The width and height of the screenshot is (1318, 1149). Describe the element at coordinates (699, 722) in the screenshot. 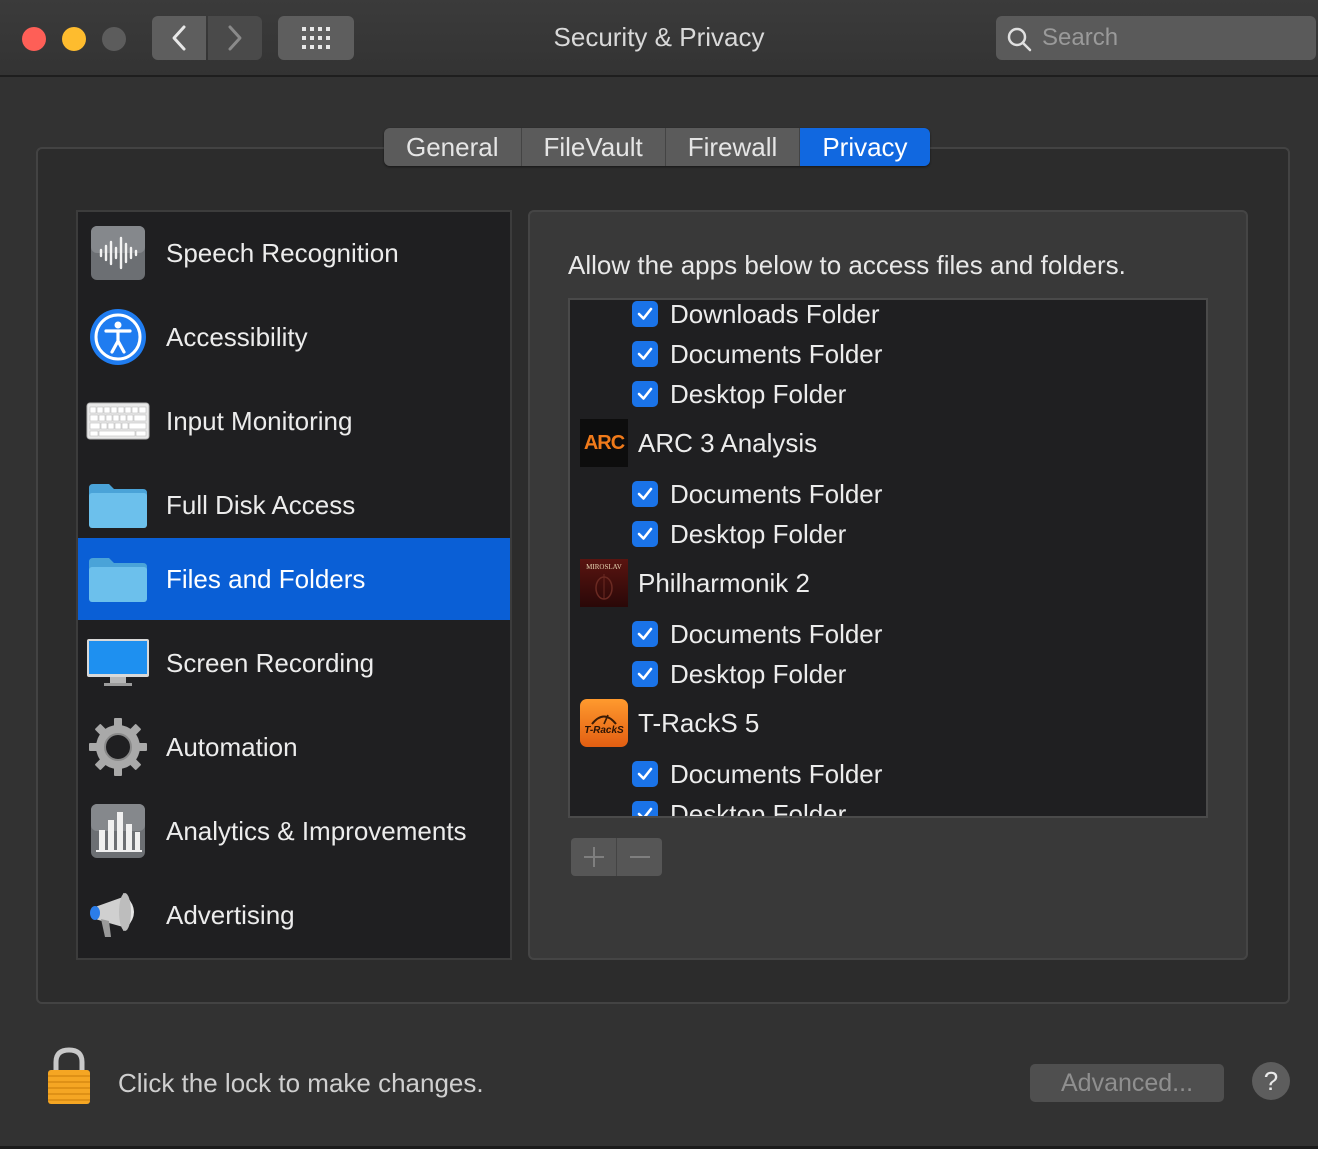

I see `app-label: T-RackS 5` at that location.